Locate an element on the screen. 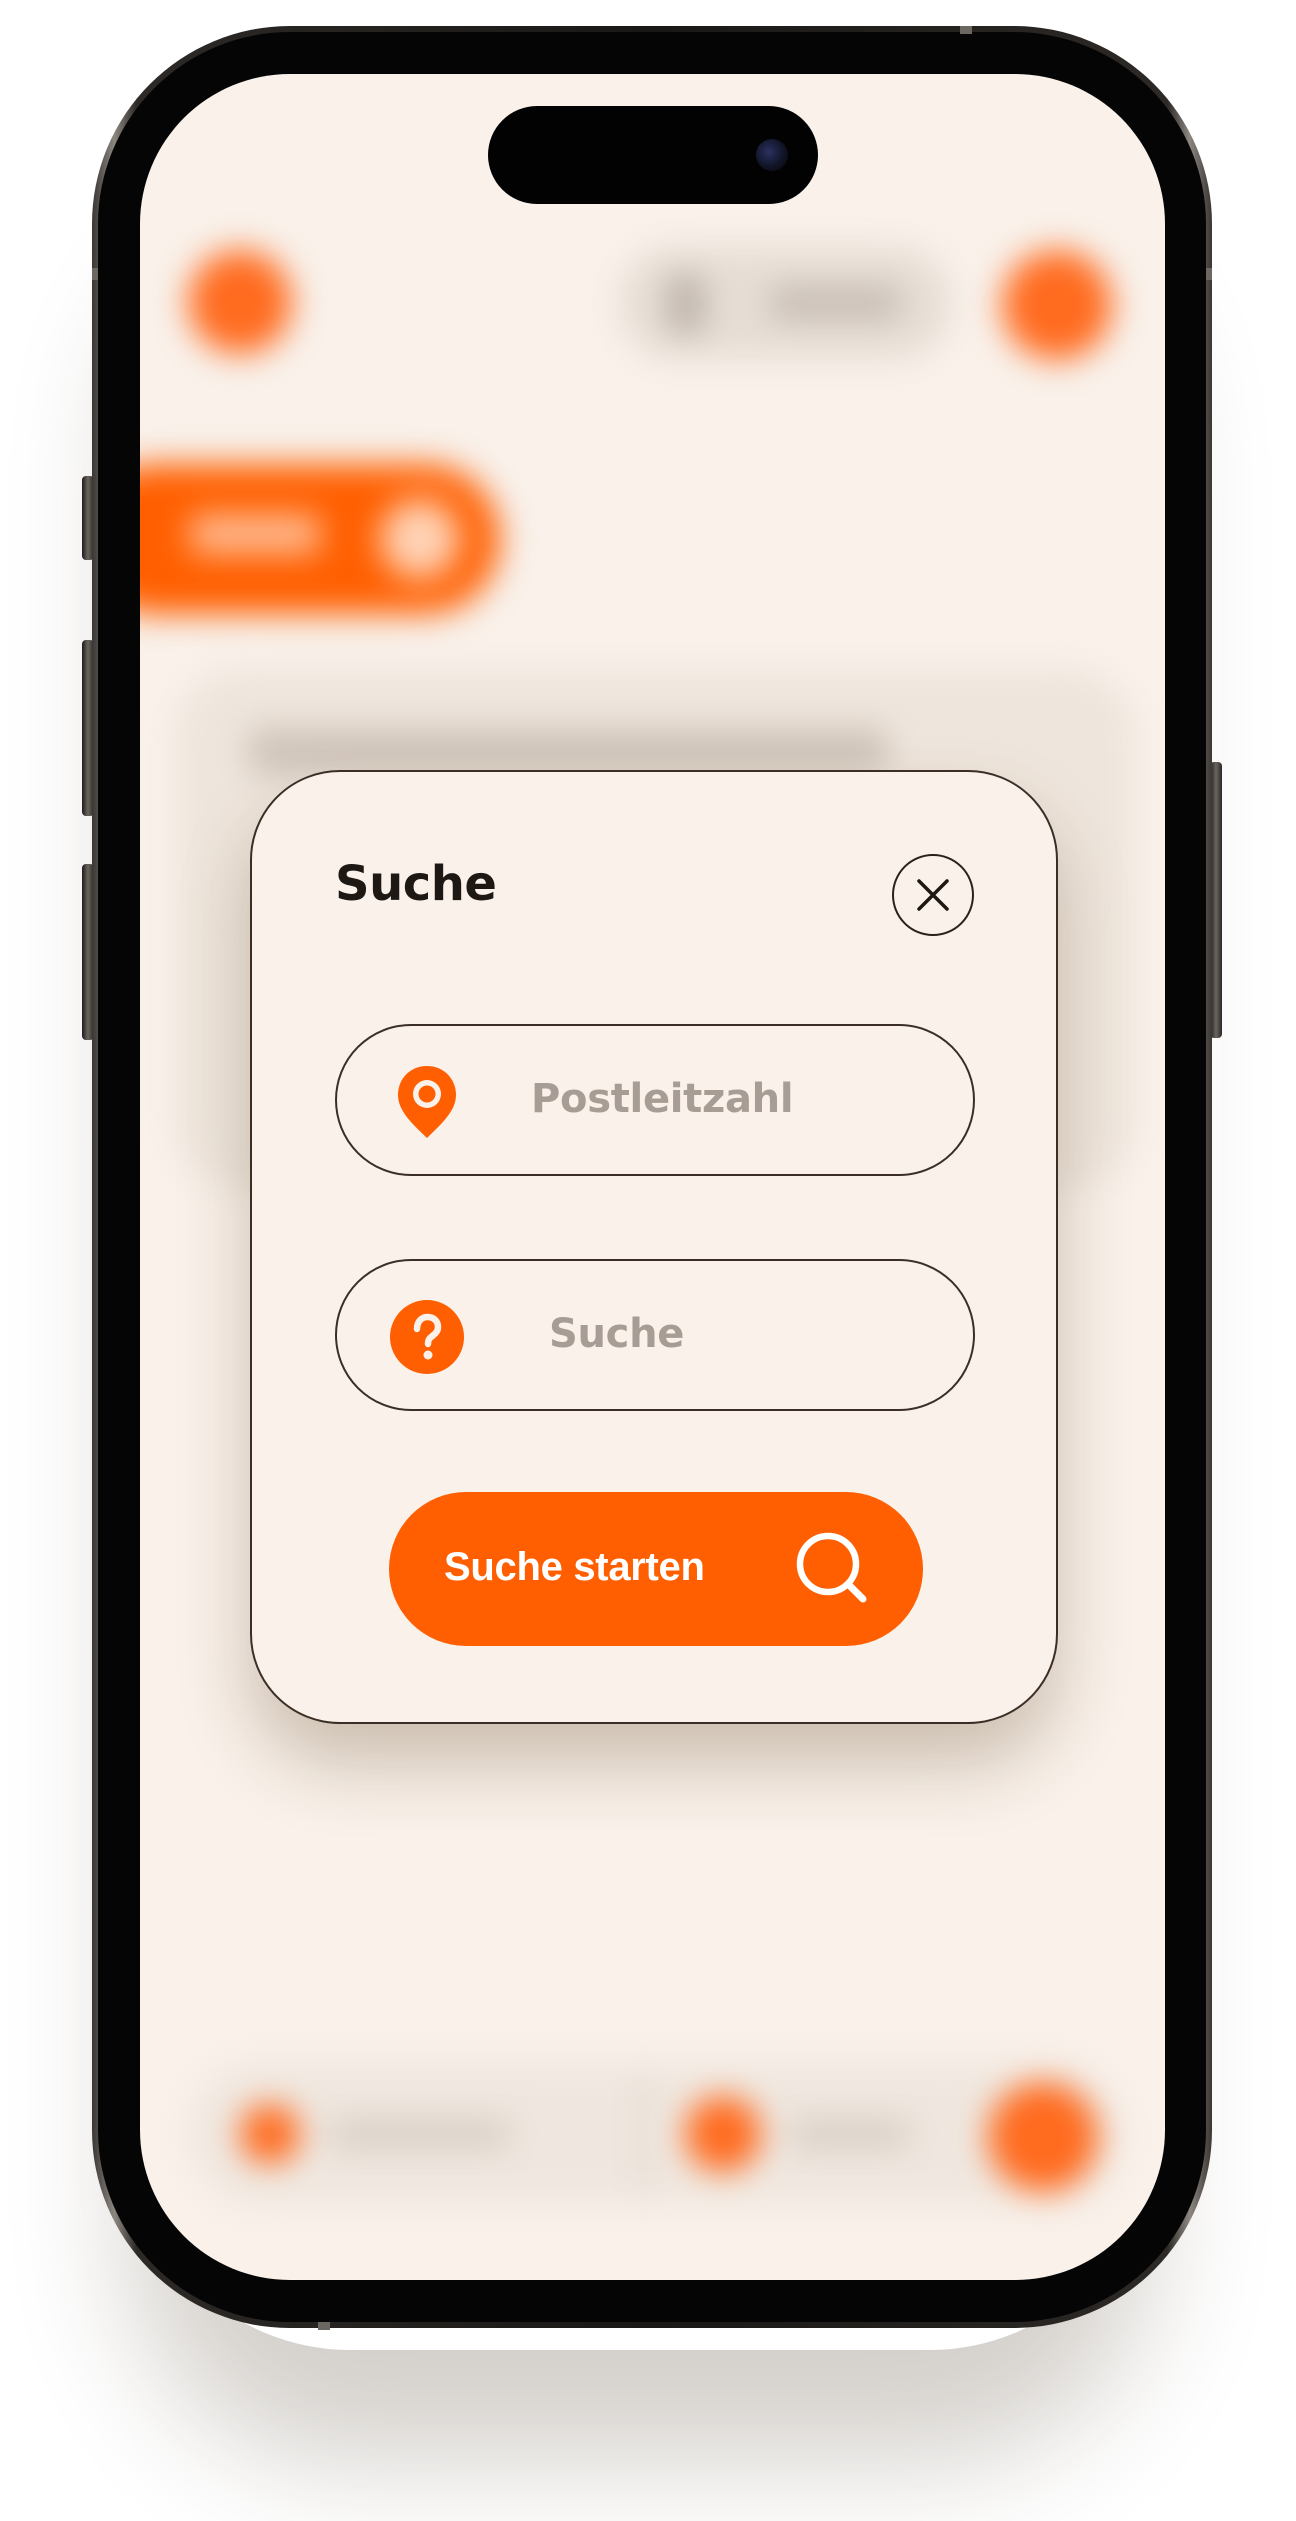 The image size is (1296, 2521). start-search-button: Suche starten is located at coordinates (656, 1569).